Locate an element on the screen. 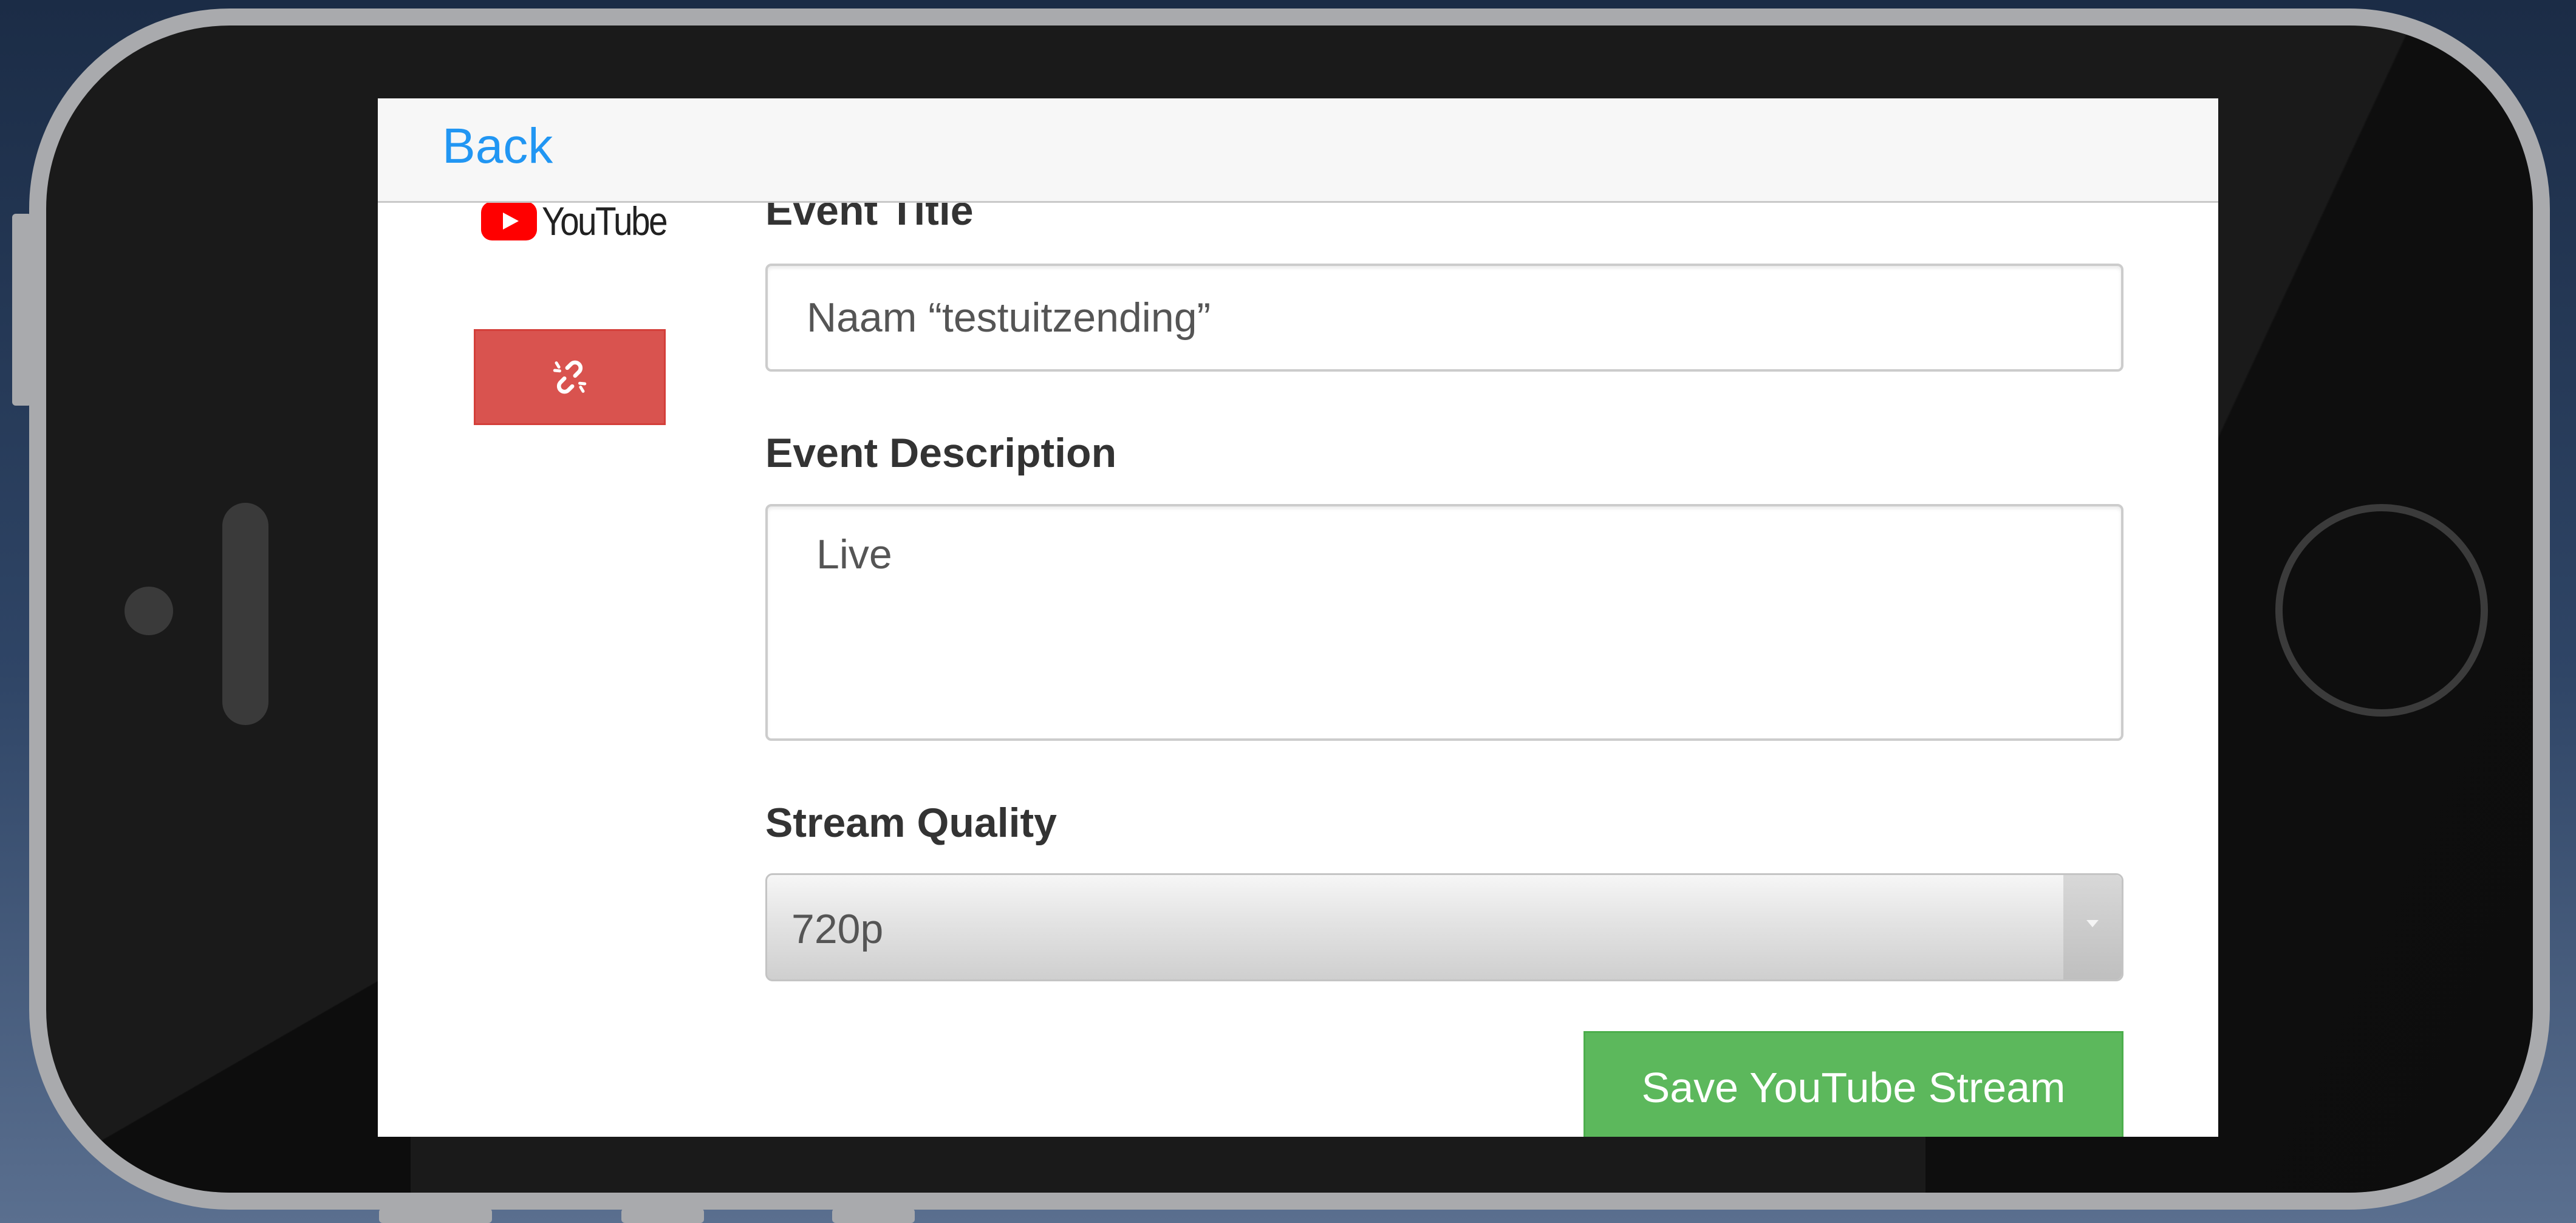 The height and width of the screenshot is (1223, 2576). youtube-play-icon is located at coordinates (509, 221).